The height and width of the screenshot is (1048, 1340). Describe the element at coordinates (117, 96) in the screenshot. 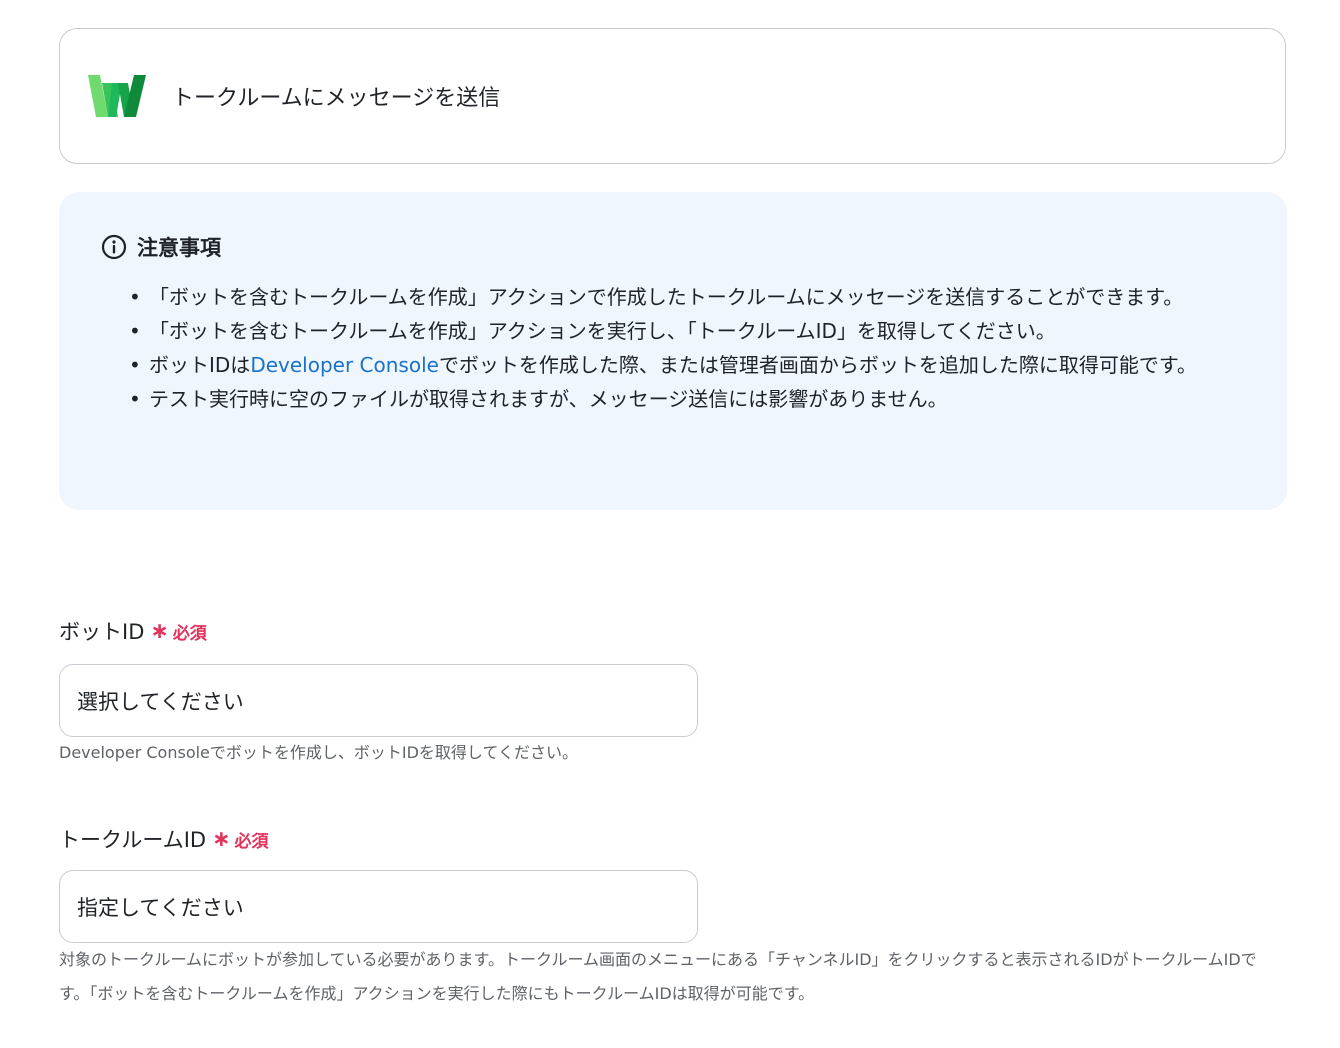

I see `works-w-logo-icon` at that location.